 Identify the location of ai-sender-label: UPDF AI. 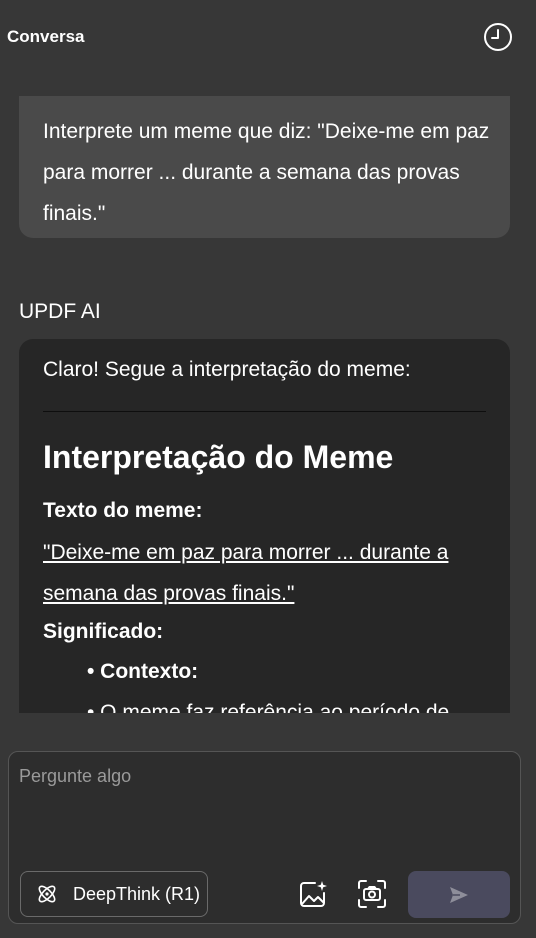
(60, 311).